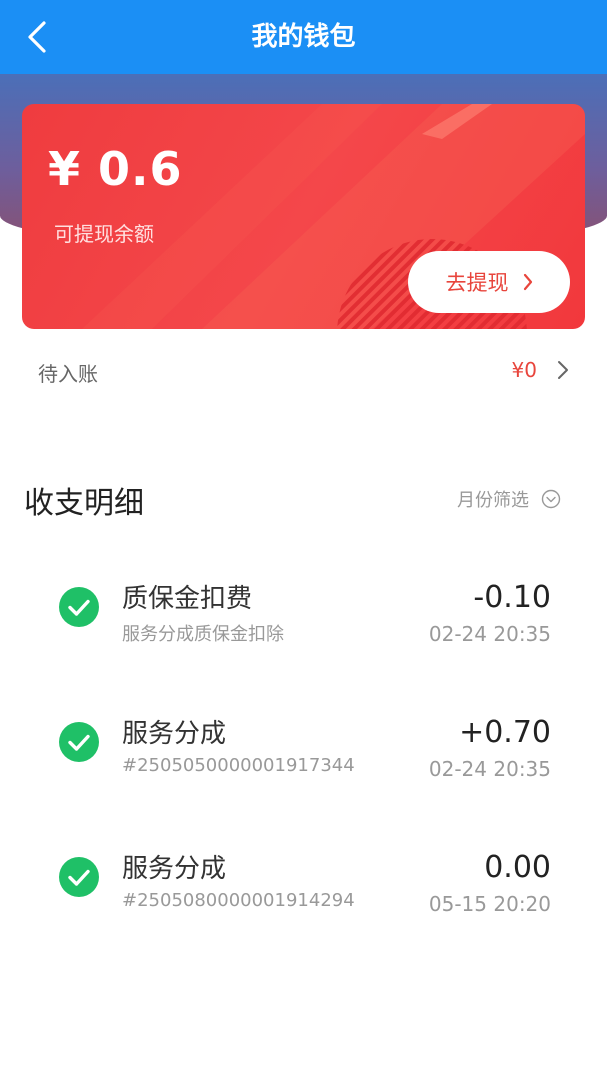 Image resolution: width=607 pixels, height=1080 pixels. What do you see at coordinates (187, 599) in the screenshot?
I see `transaction-title: 质保金扣费` at bounding box center [187, 599].